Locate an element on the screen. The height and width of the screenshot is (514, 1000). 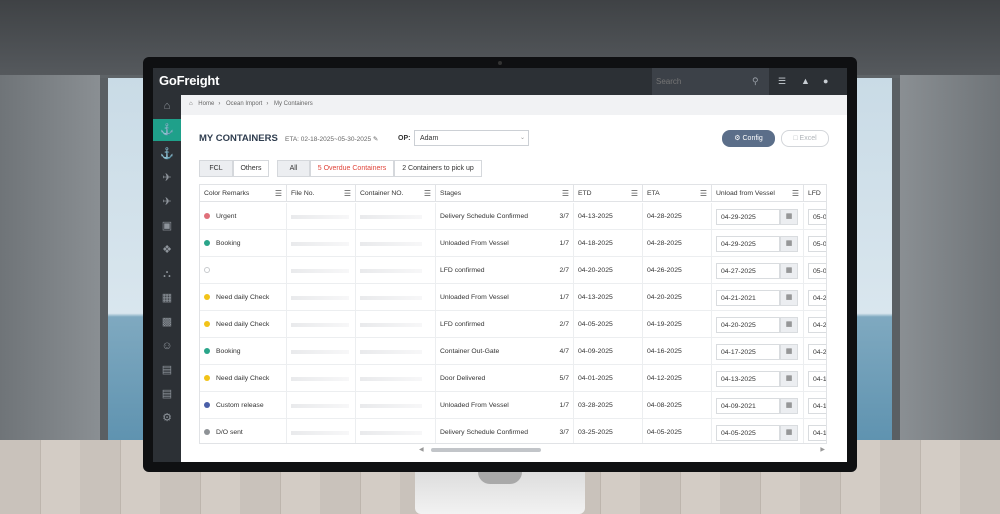
search-box: ⚲ is located at coordinates (710, 81).